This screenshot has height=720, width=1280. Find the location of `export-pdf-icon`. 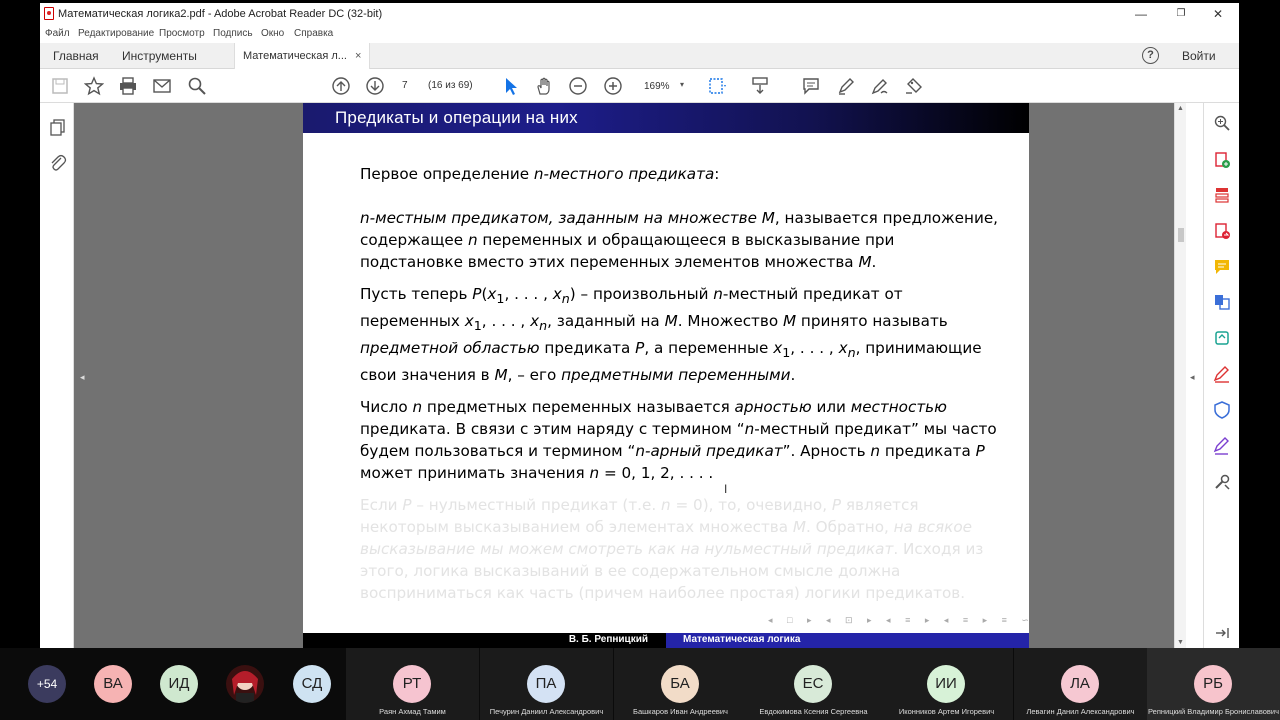

export-pdf-icon is located at coordinates (1222, 231).